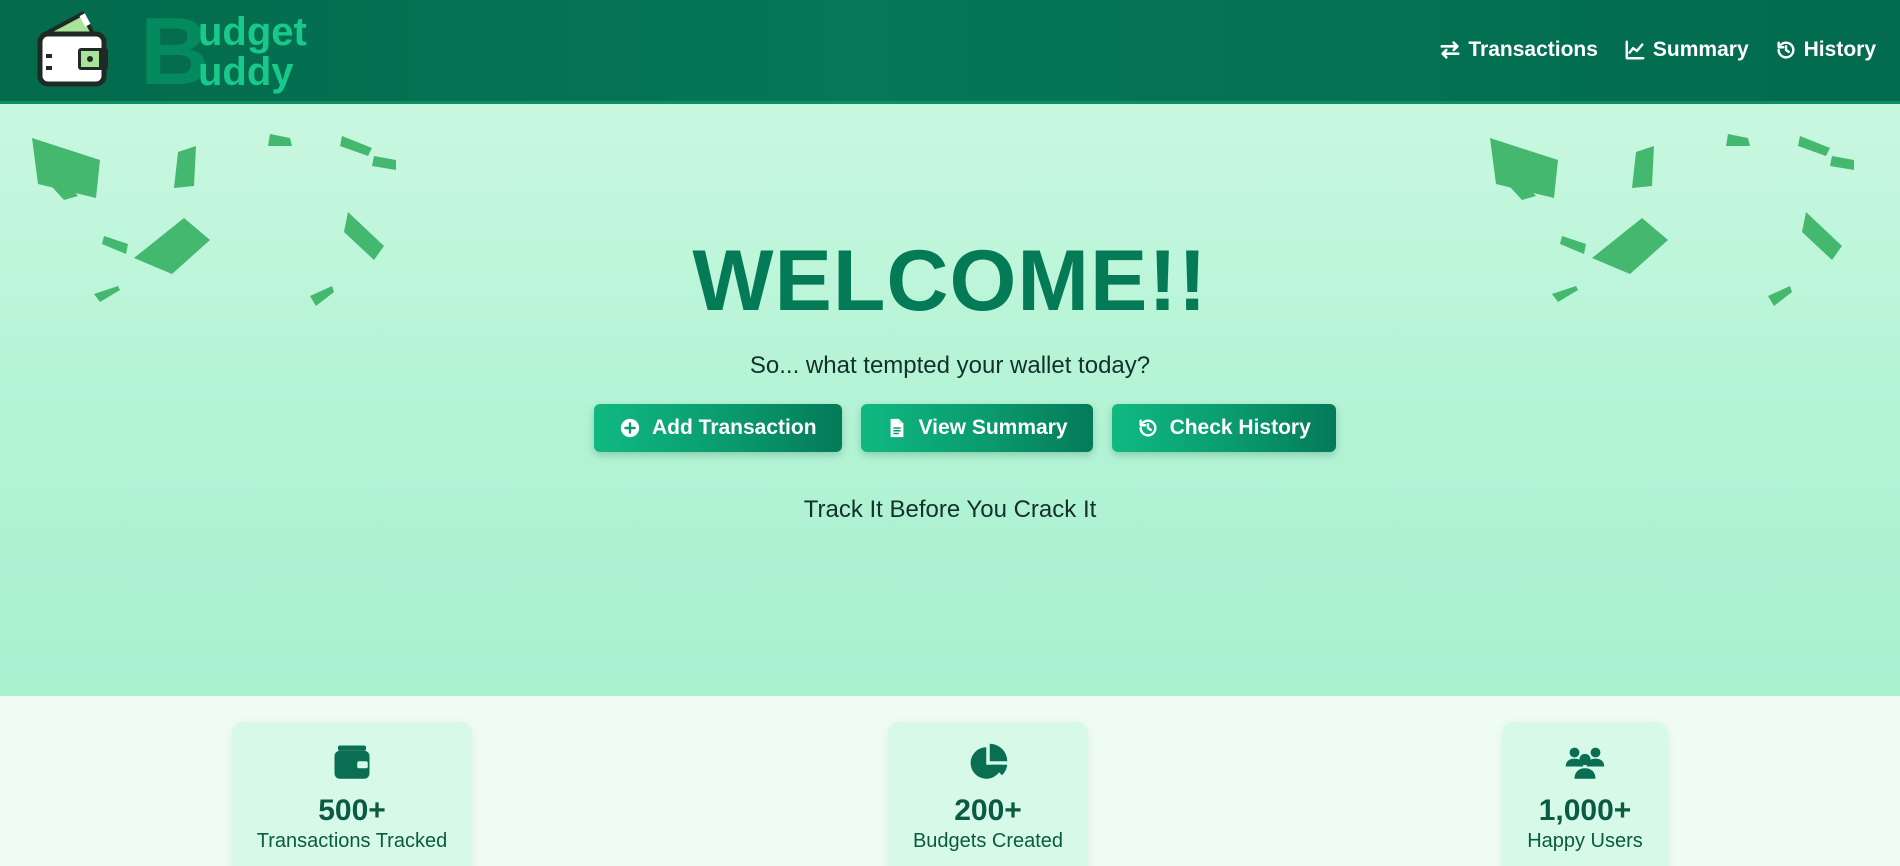 The height and width of the screenshot is (866, 1900). I want to click on check-history-button: Check History, so click(1223, 428).